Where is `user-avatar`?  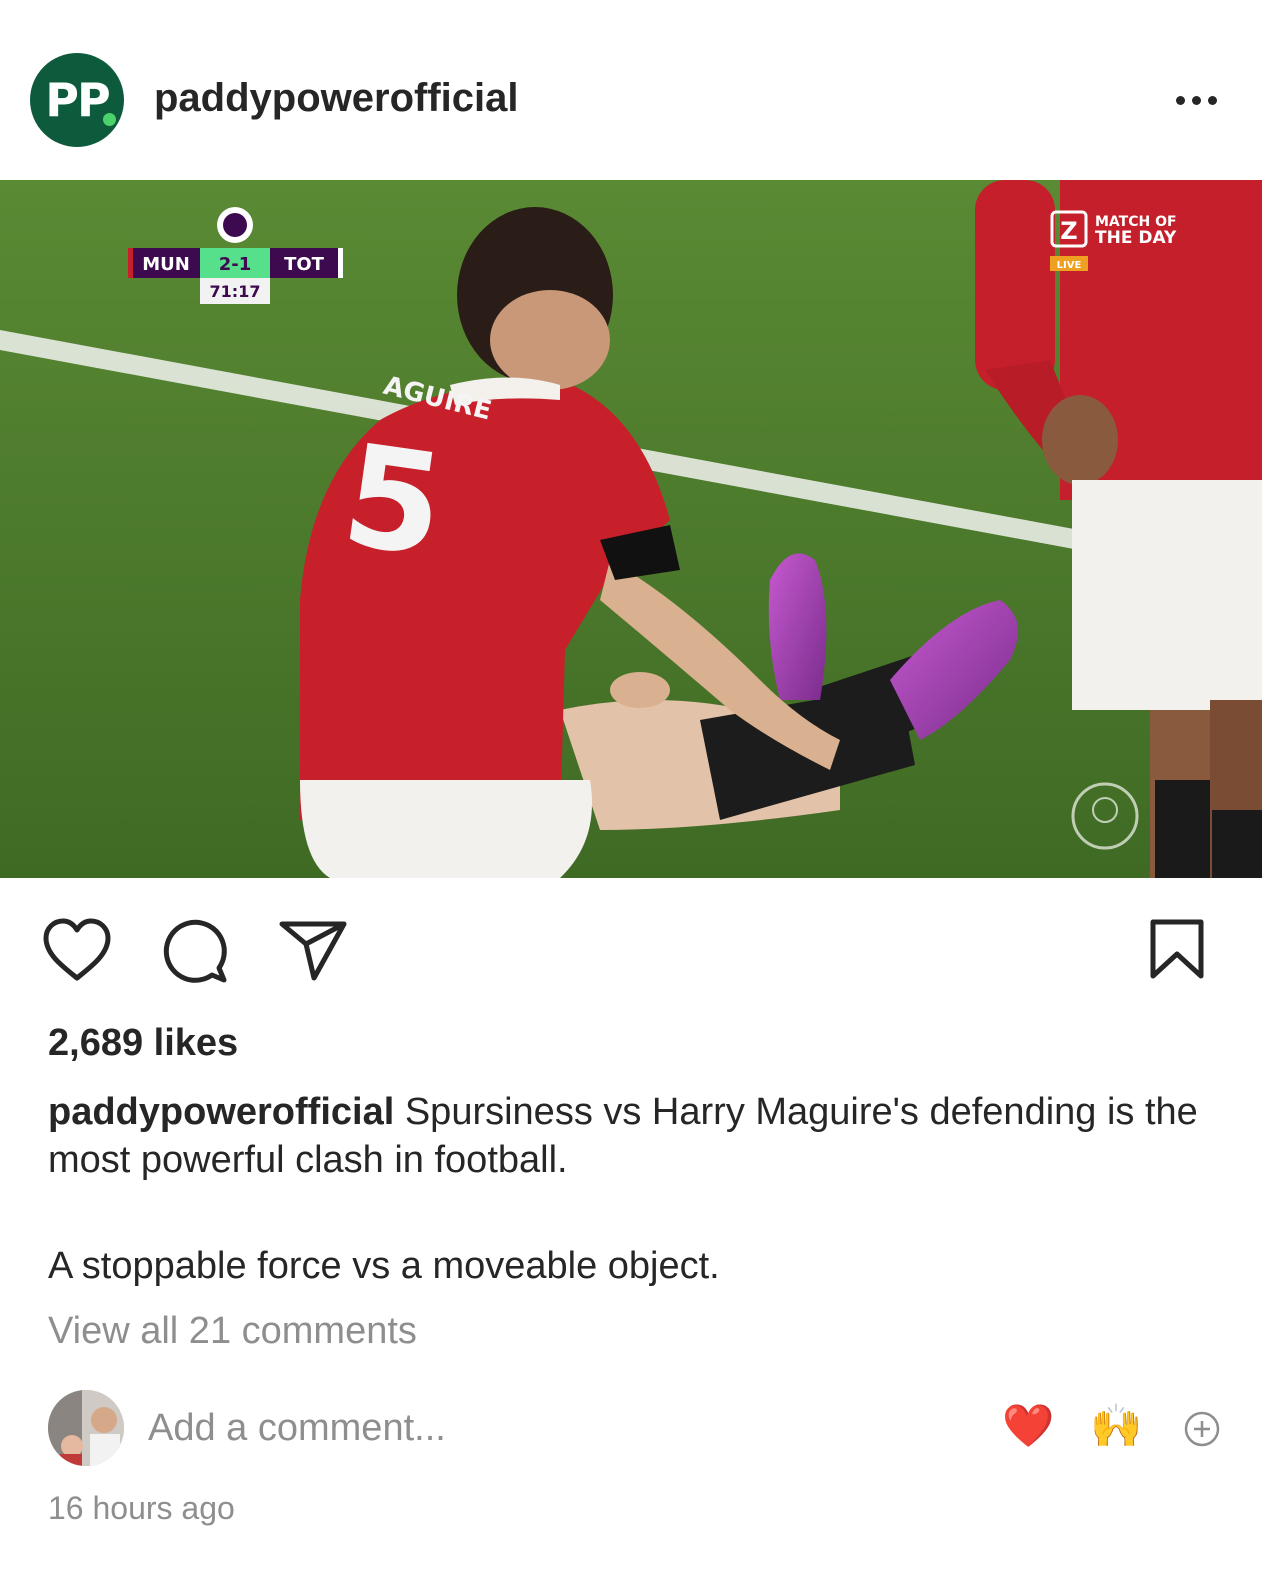
user-avatar is located at coordinates (86, 1428).